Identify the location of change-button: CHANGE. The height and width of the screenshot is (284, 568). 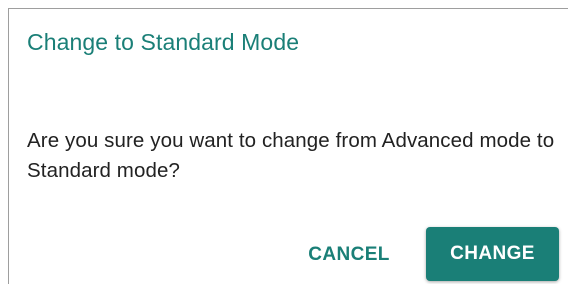
(492, 254).